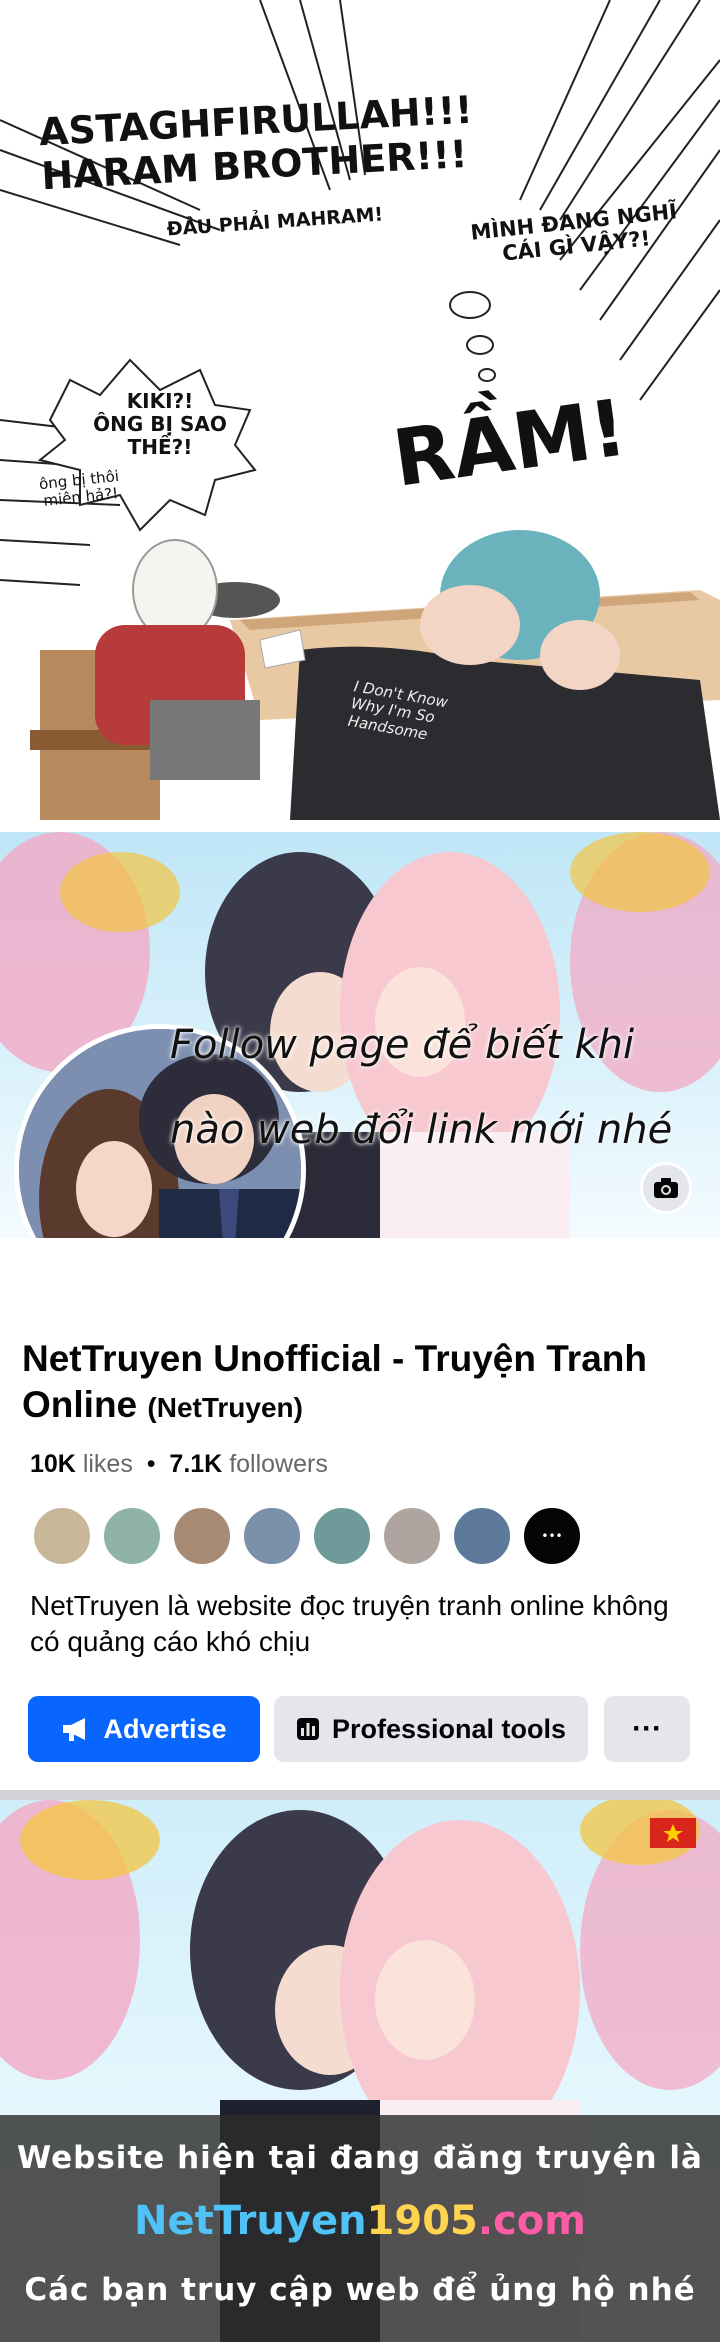 The height and width of the screenshot is (2342, 720). I want to click on likes-count: 10K, so click(53, 1464).